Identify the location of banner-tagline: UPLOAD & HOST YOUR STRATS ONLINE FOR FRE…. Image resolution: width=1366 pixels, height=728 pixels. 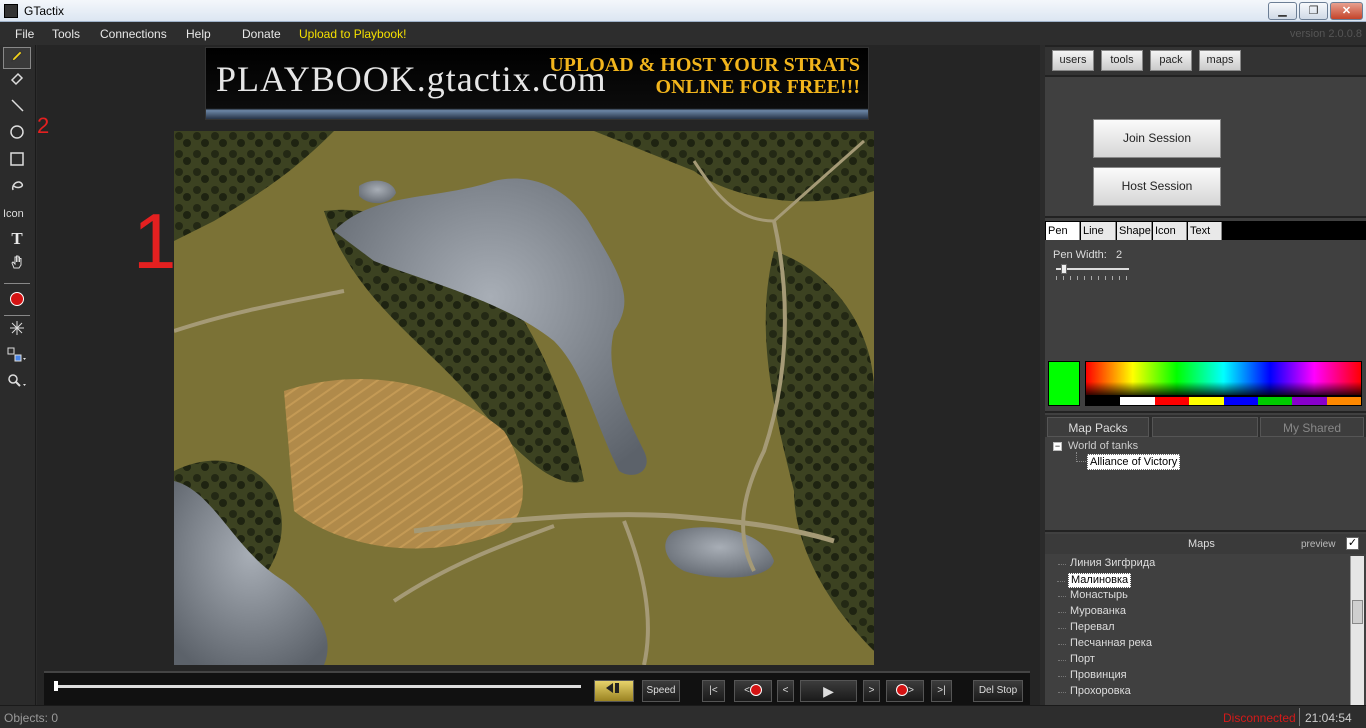
(704, 76).